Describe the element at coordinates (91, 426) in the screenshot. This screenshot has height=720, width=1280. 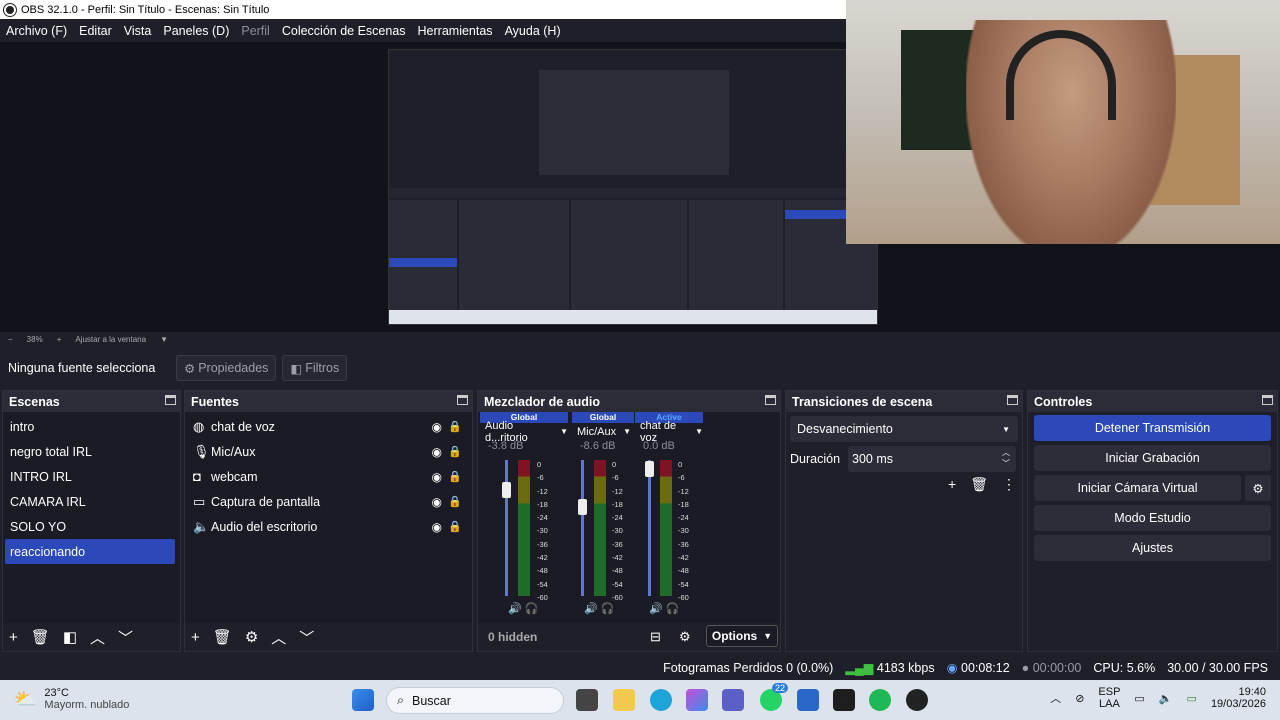
I see `scene-item-intro: intro` at that location.